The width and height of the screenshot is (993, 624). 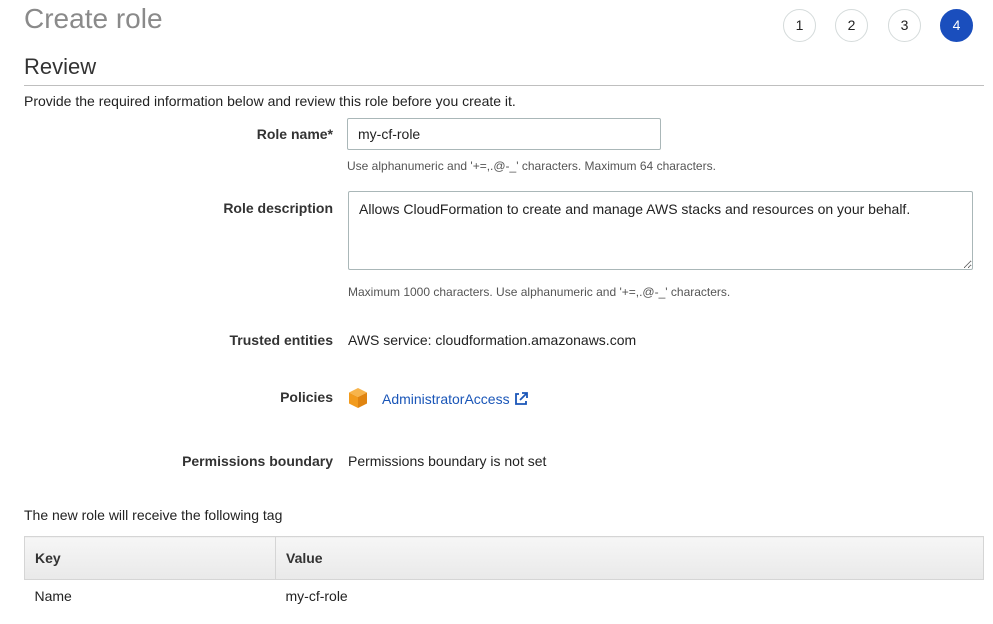 I want to click on step-1-indicator: 1, so click(x=799, y=25).